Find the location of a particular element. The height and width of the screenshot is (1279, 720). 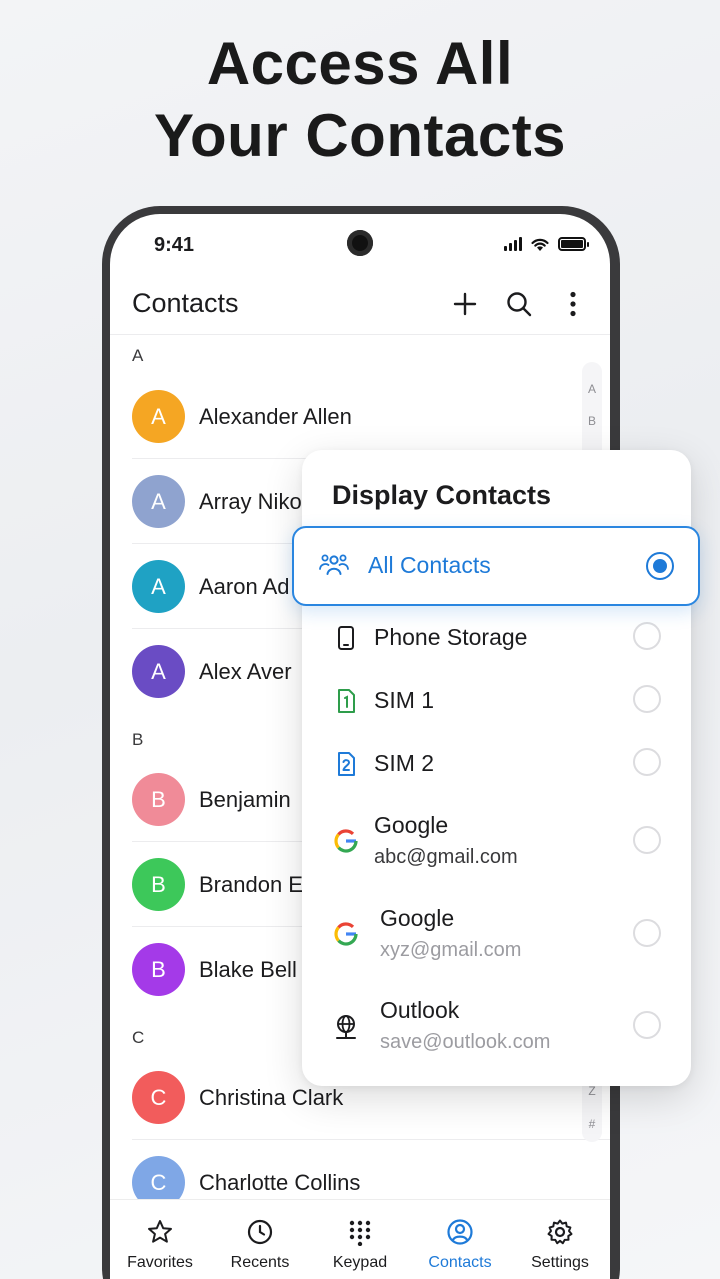

contact-name: Brandon E is located at coordinates (251, 884).